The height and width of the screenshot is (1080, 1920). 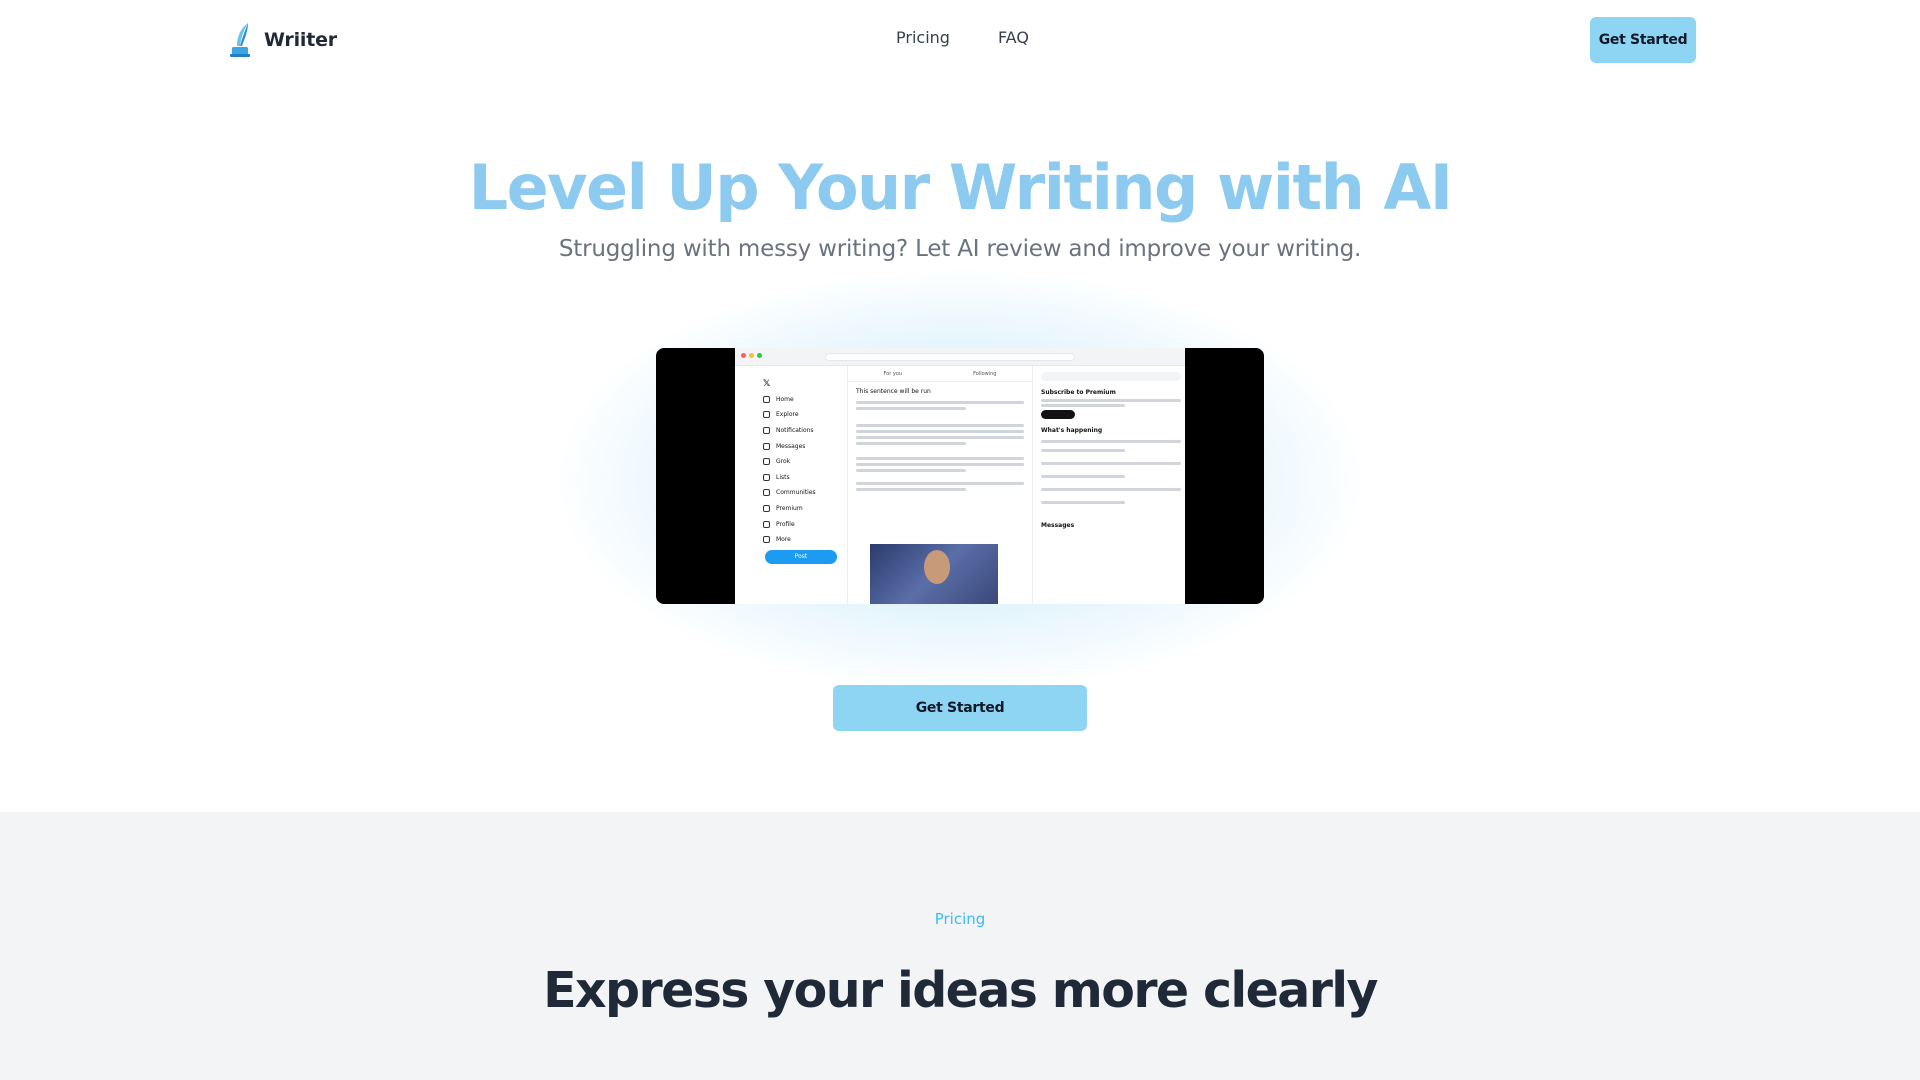 I want to click on site-header: Wriiter Pricing FAQ Get Started, so click(x=960, y=40).